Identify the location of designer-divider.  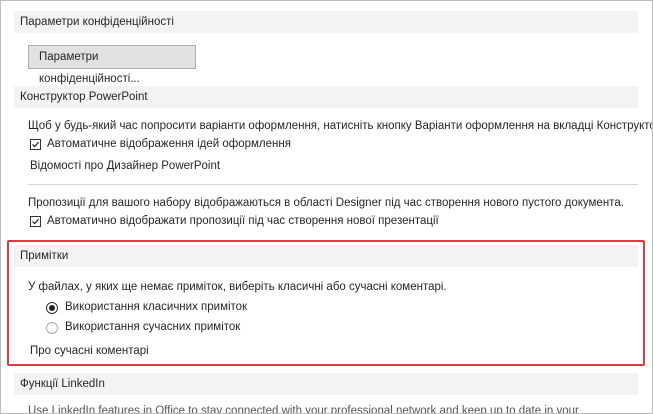
(333, 184).